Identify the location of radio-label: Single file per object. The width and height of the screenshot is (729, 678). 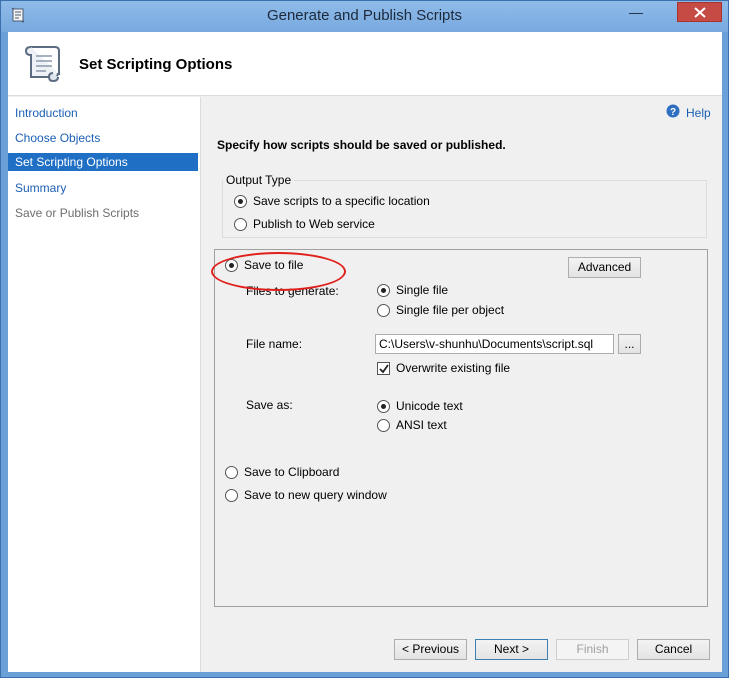
(450, 310).